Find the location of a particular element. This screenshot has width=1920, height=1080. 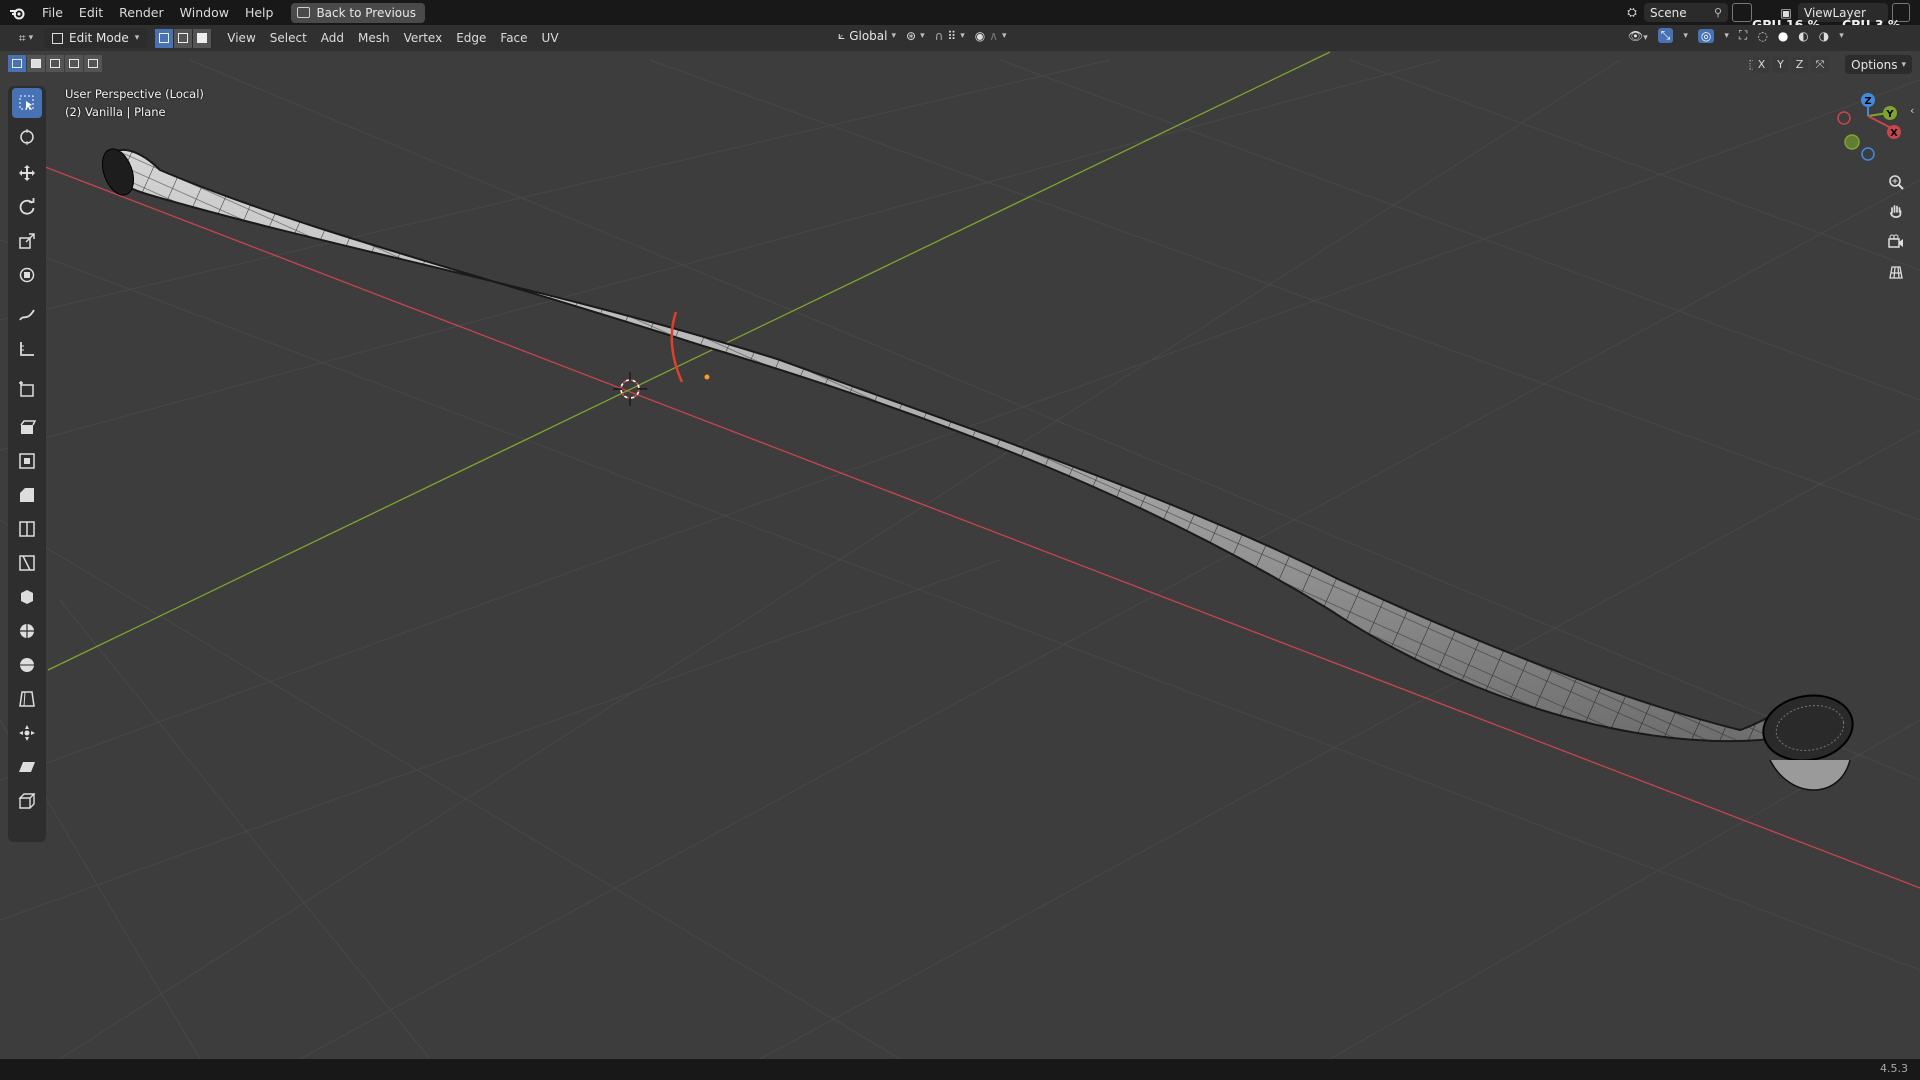

menu-view: View is located at coordinates (241, 38).